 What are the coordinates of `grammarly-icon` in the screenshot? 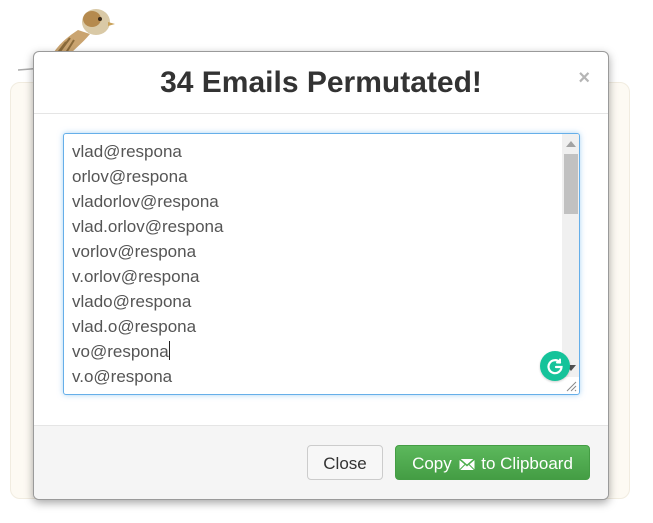 It's located at (555, 366).